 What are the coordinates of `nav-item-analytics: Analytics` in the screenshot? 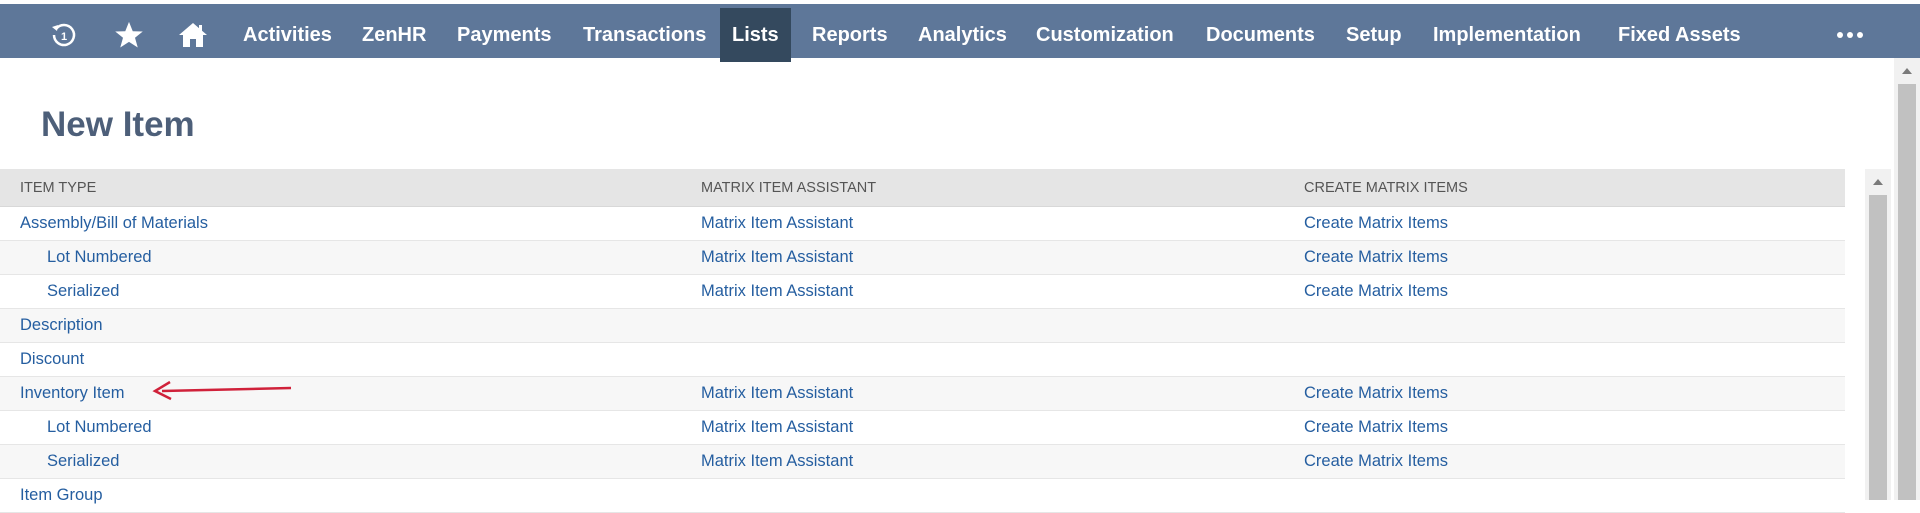 It's located at (962, 35).